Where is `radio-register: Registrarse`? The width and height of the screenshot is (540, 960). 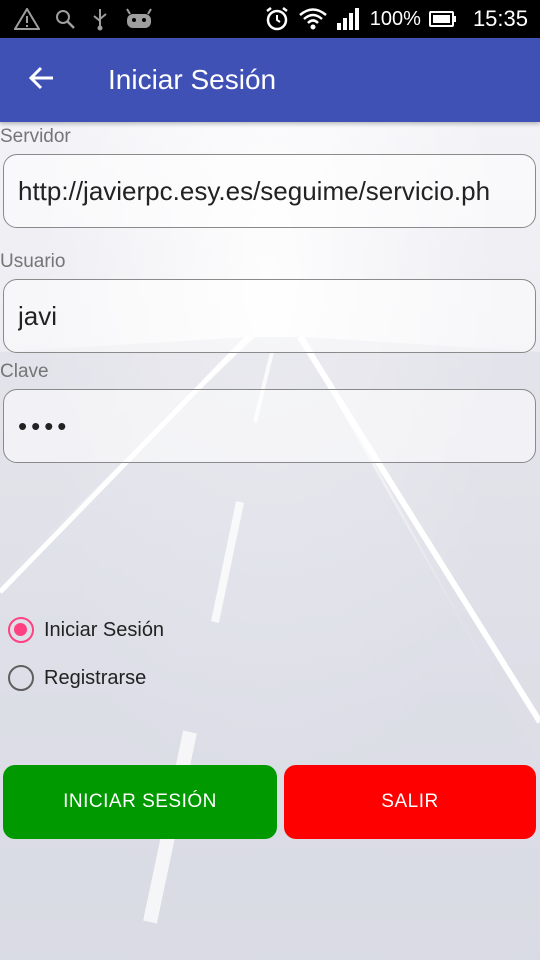 radio-register: Registrarse is located at coordinates (77, 678).